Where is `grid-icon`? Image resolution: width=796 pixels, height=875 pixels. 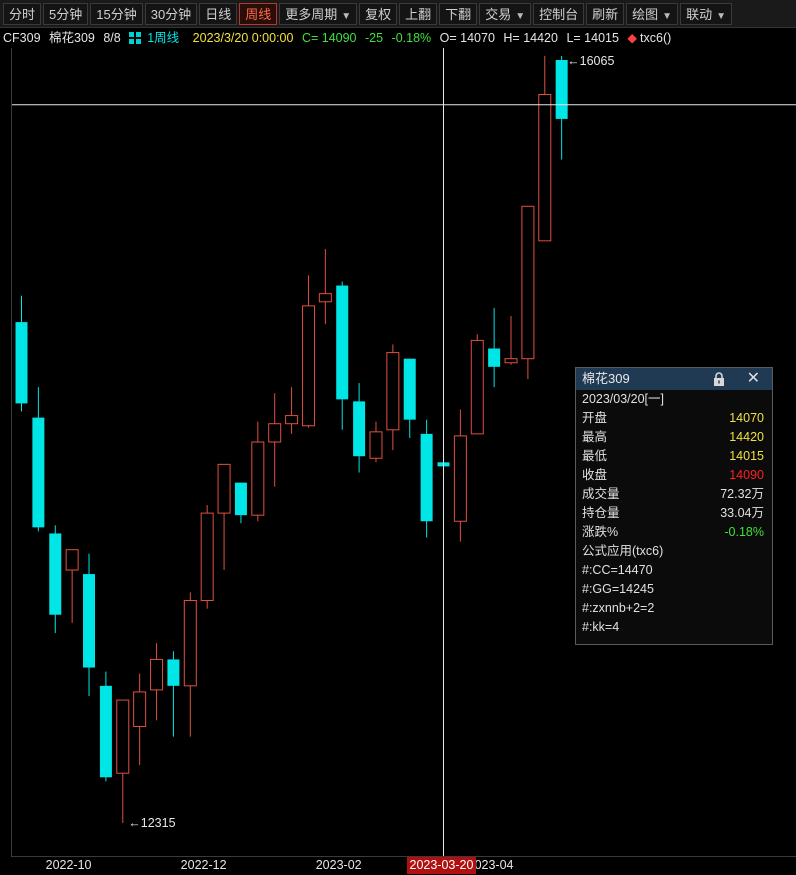 grid-icon is located at coordinates (136, 38).